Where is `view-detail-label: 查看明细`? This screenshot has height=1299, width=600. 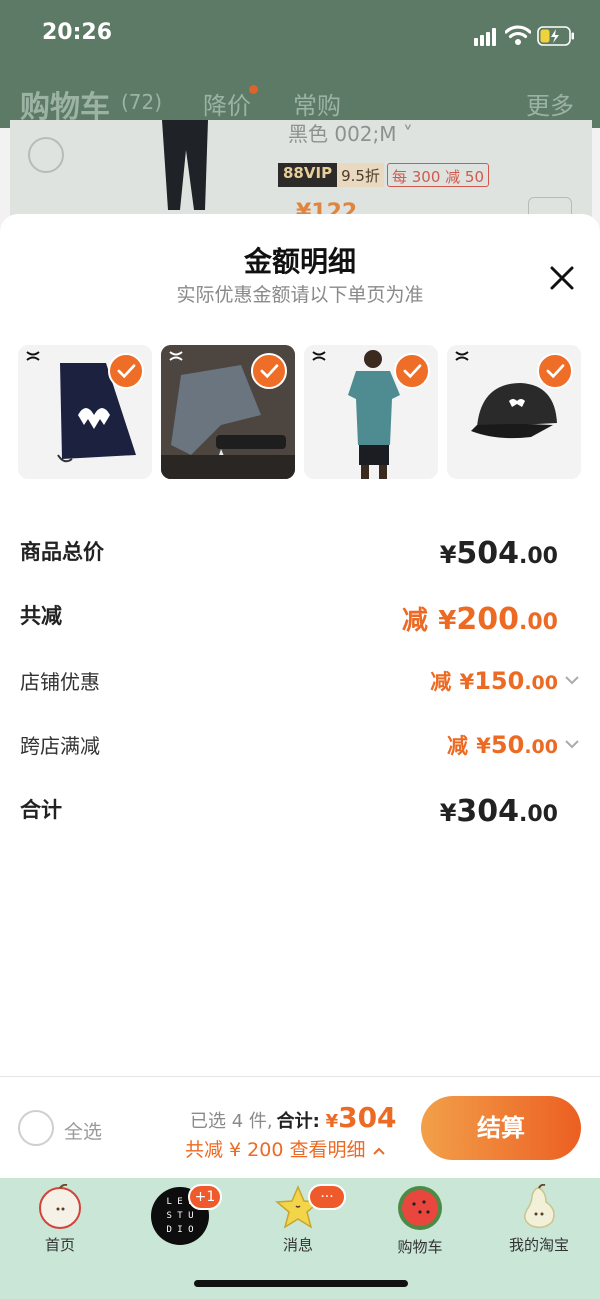
view-detail-label: 查看明细 is located at coordinates (327, 1150).